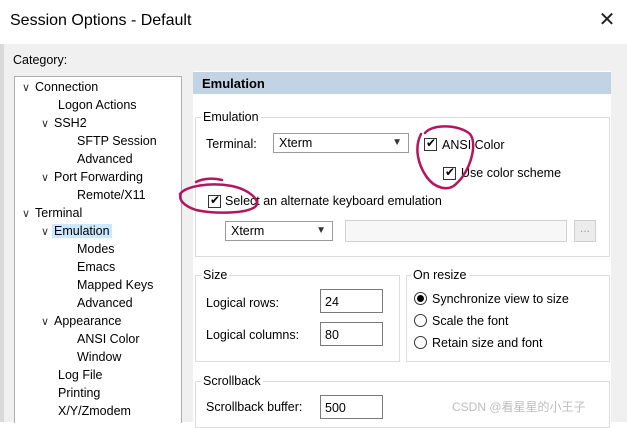 Image resolution: width=627 pixels, height=428 pixels. What do you see at coordinates (105, 159) in the screenshot?
I see `tree-item-ssh2-advanced: Advanced` at bounding box center [105, 159].